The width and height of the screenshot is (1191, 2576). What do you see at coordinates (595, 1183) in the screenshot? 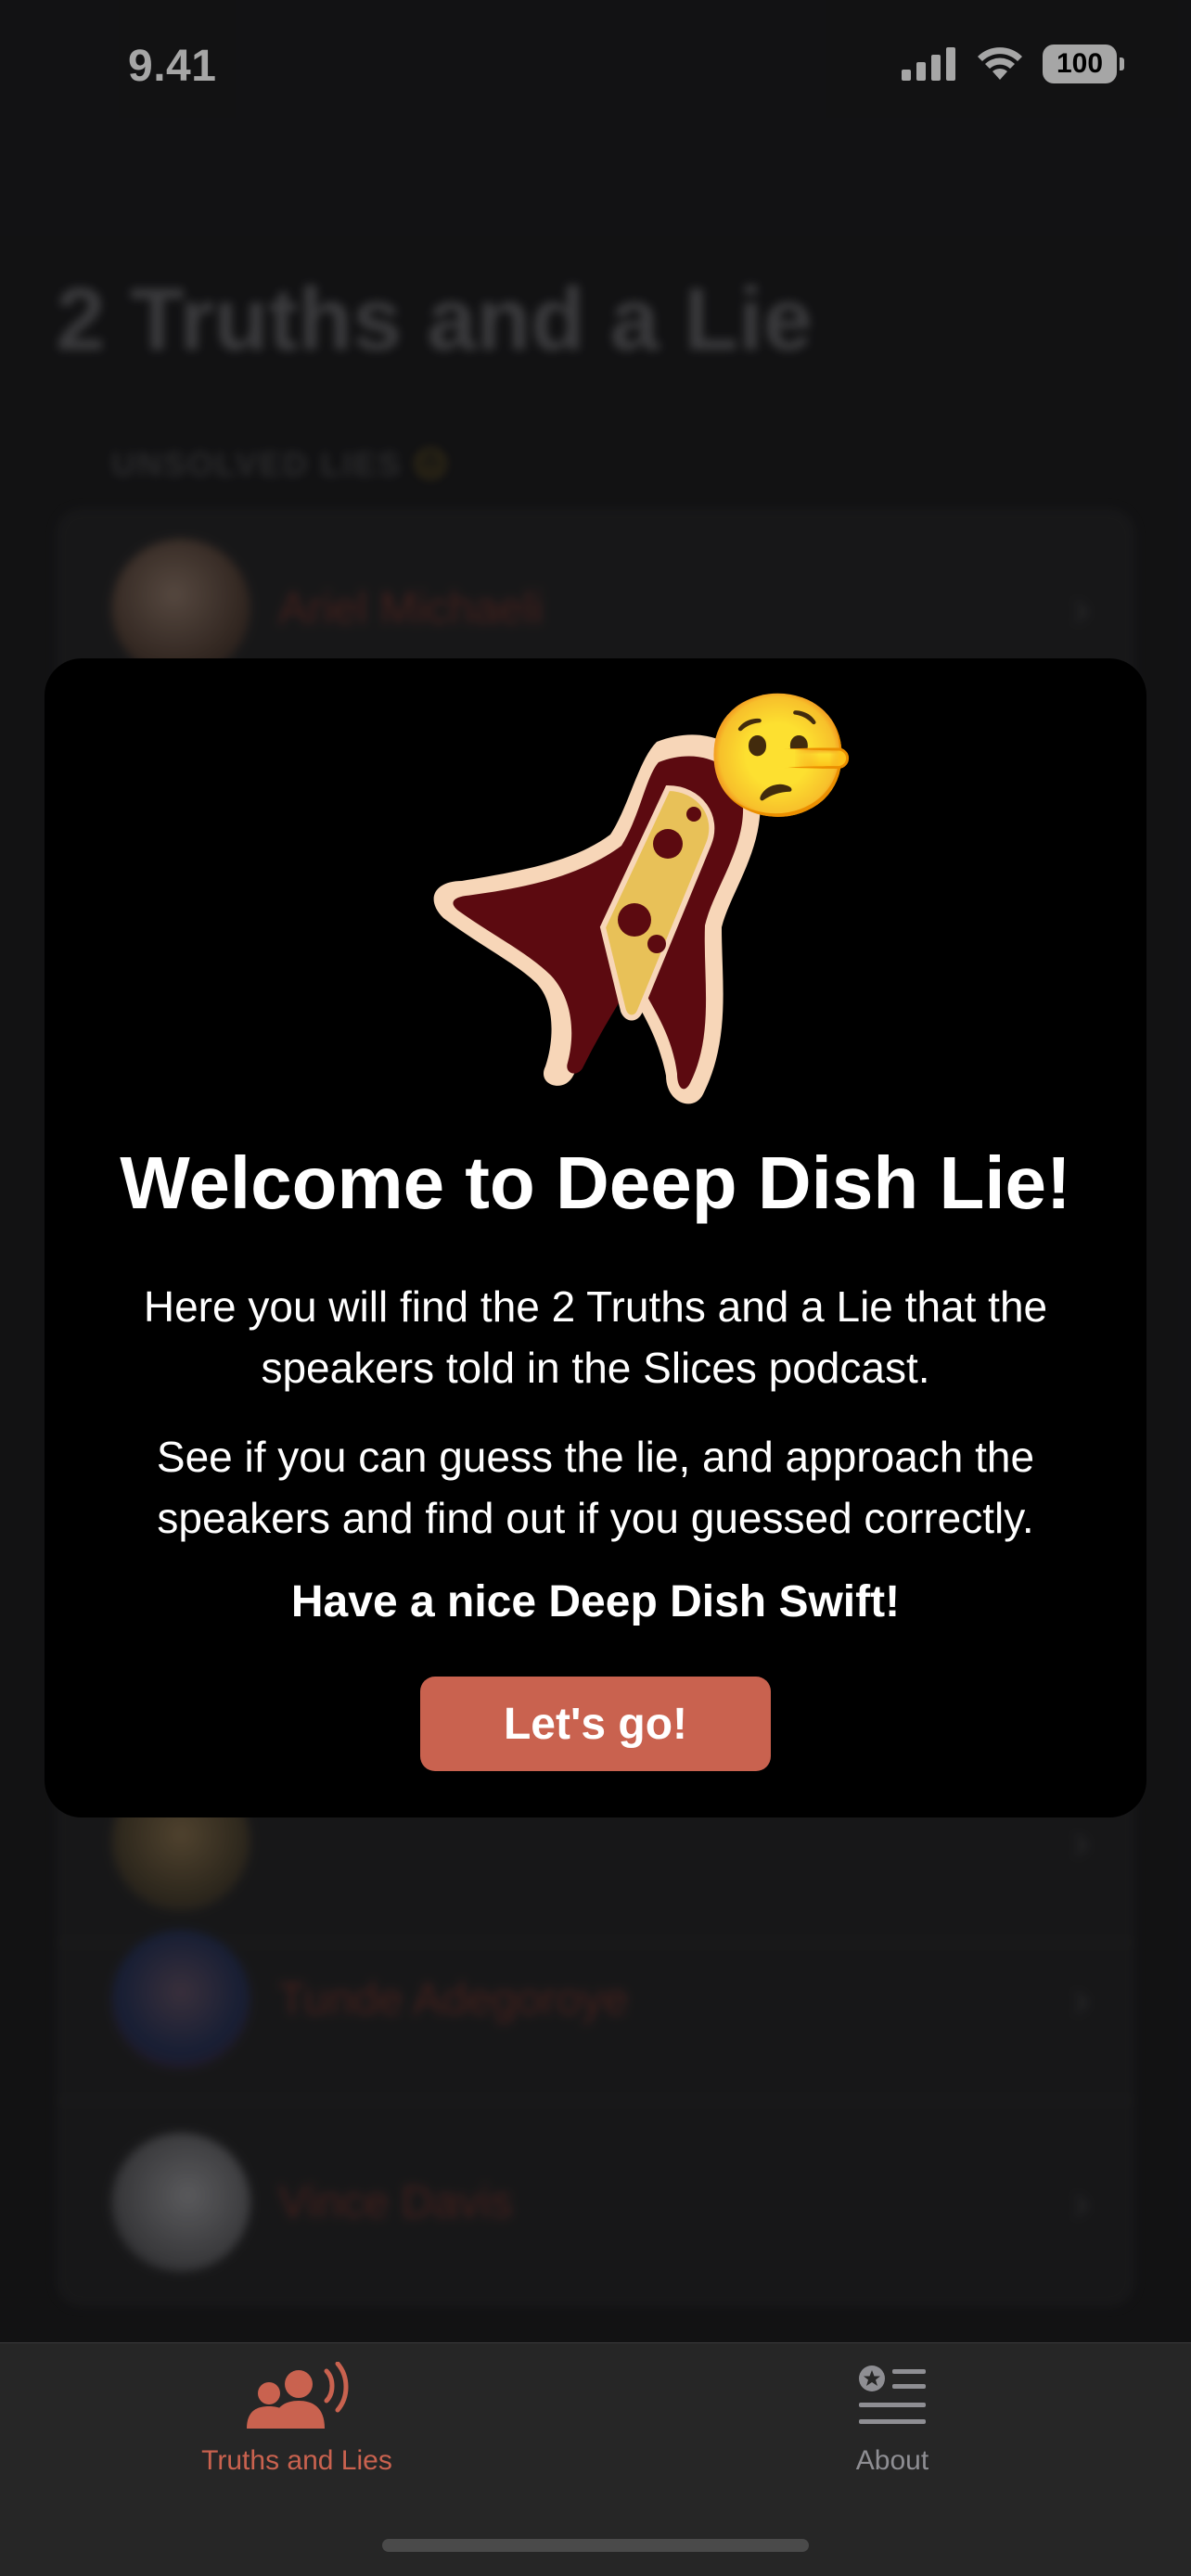
I see `dialog-title: Welcome to Deep Dish Lie!` at bounding box center [595, 1183].